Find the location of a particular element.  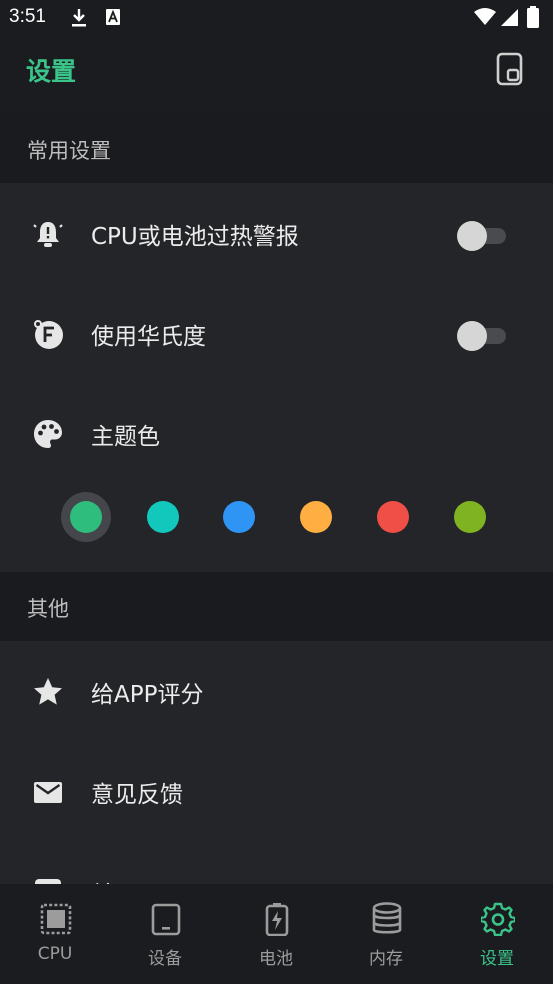

nav-memory: 内存 is located at coordinates (386, 934).